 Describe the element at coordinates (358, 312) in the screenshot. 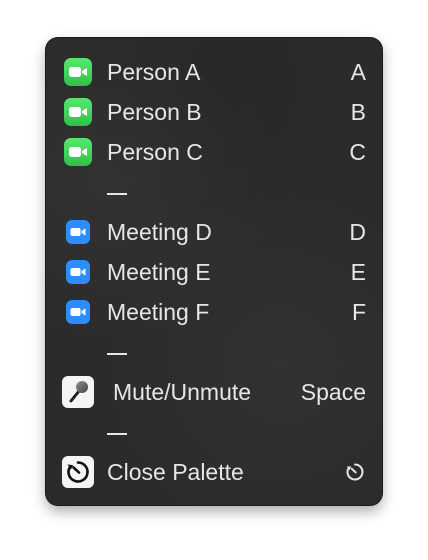

I see `shortcut-key: F` at that location.